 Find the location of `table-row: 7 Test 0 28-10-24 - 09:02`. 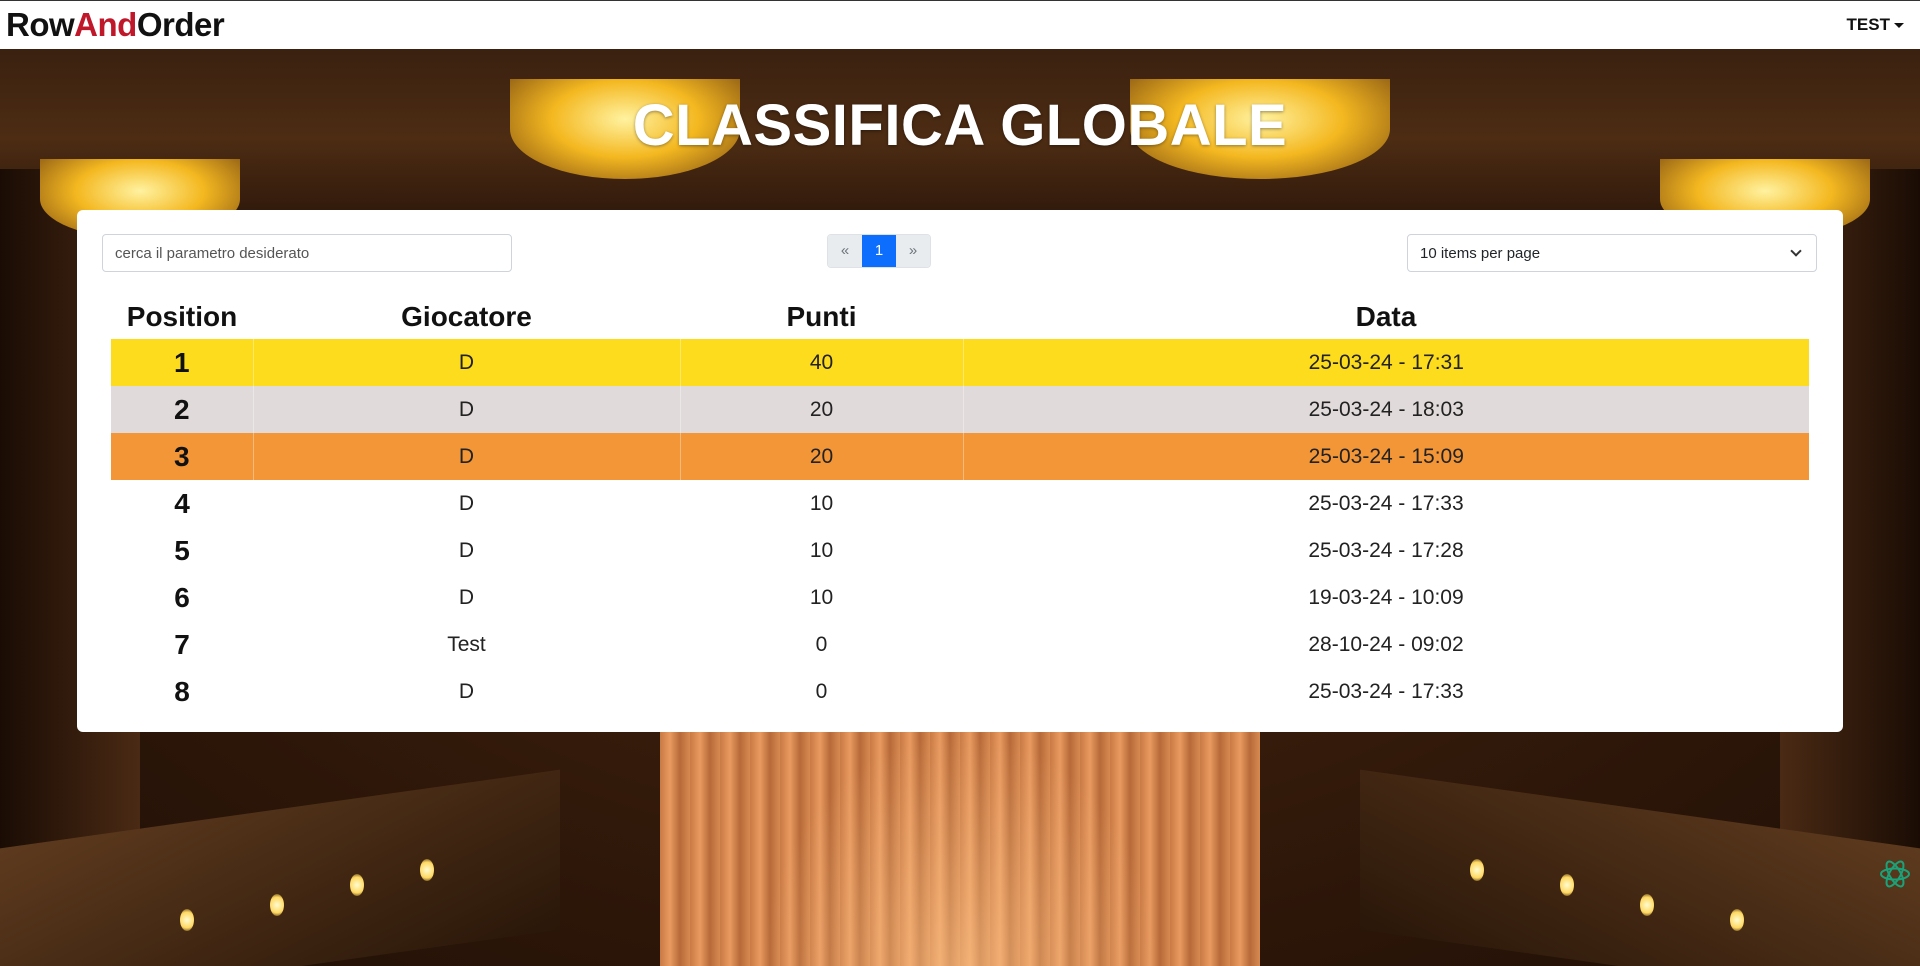

table-row: 7 Test 0 28-10-24 - 09:02 is located at coordinates (960, 644).